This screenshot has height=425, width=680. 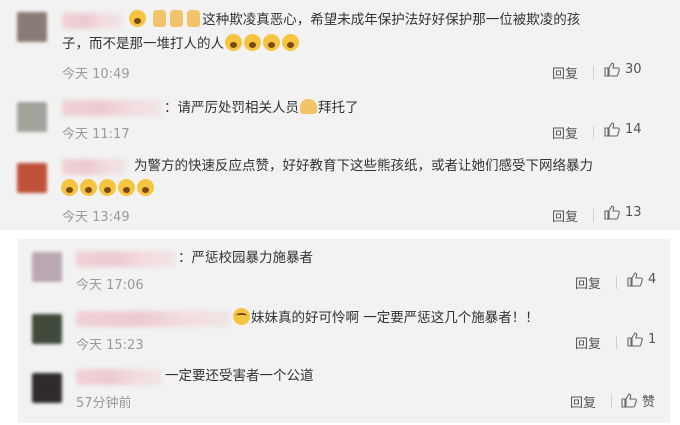 I want to click on like-button: 14, so click(x=623, y=129).